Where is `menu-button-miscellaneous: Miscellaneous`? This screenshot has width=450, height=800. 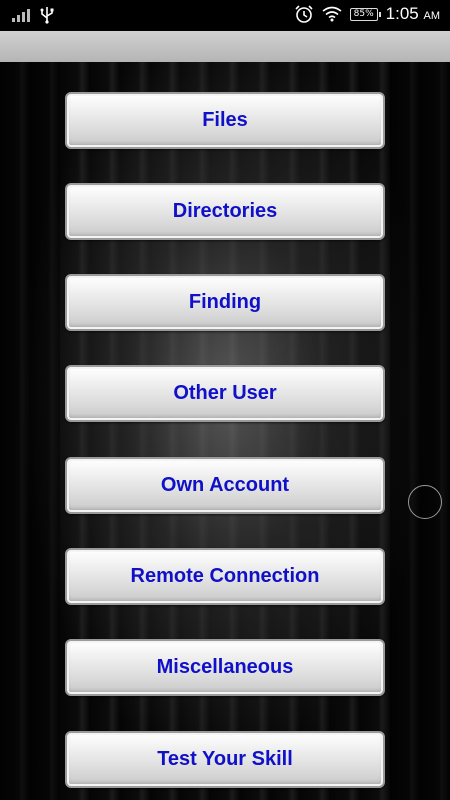
menu-button-miscellaneous: Miscellaneous is located at coordinates (225, 667).